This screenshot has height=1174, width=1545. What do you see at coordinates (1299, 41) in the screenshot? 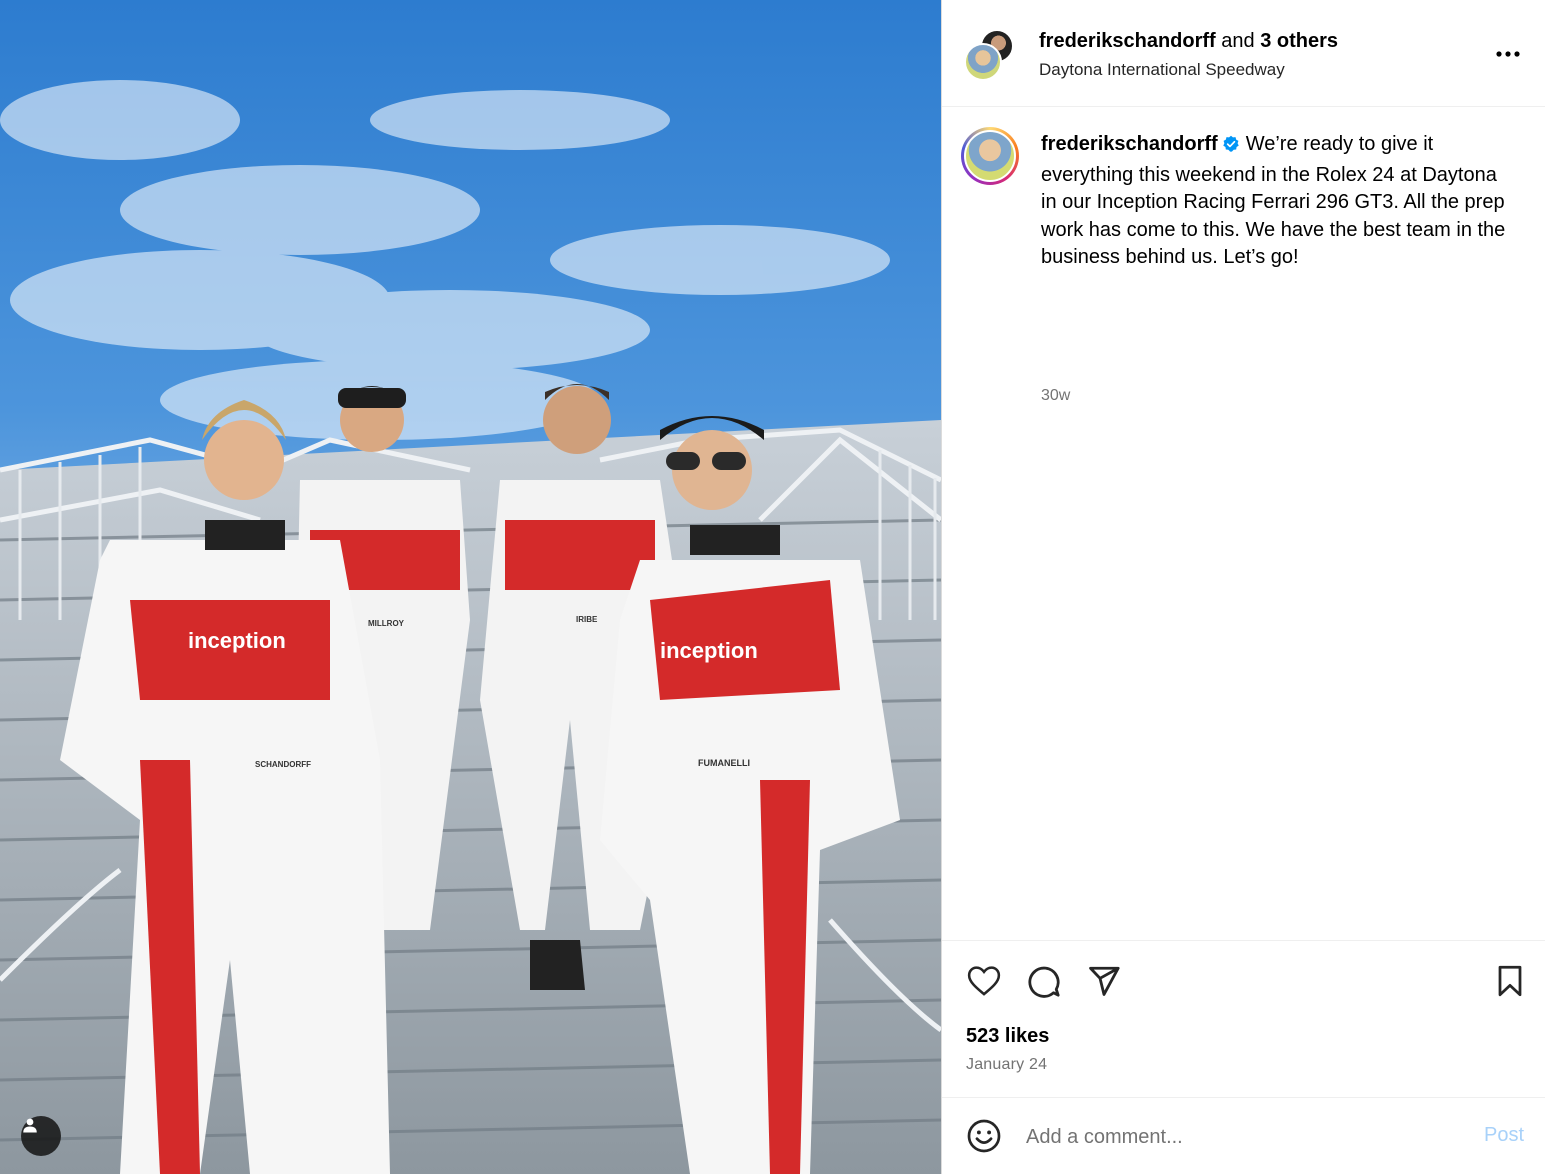
I see `others-link: 3 others` at bounding box center [1299, 41].